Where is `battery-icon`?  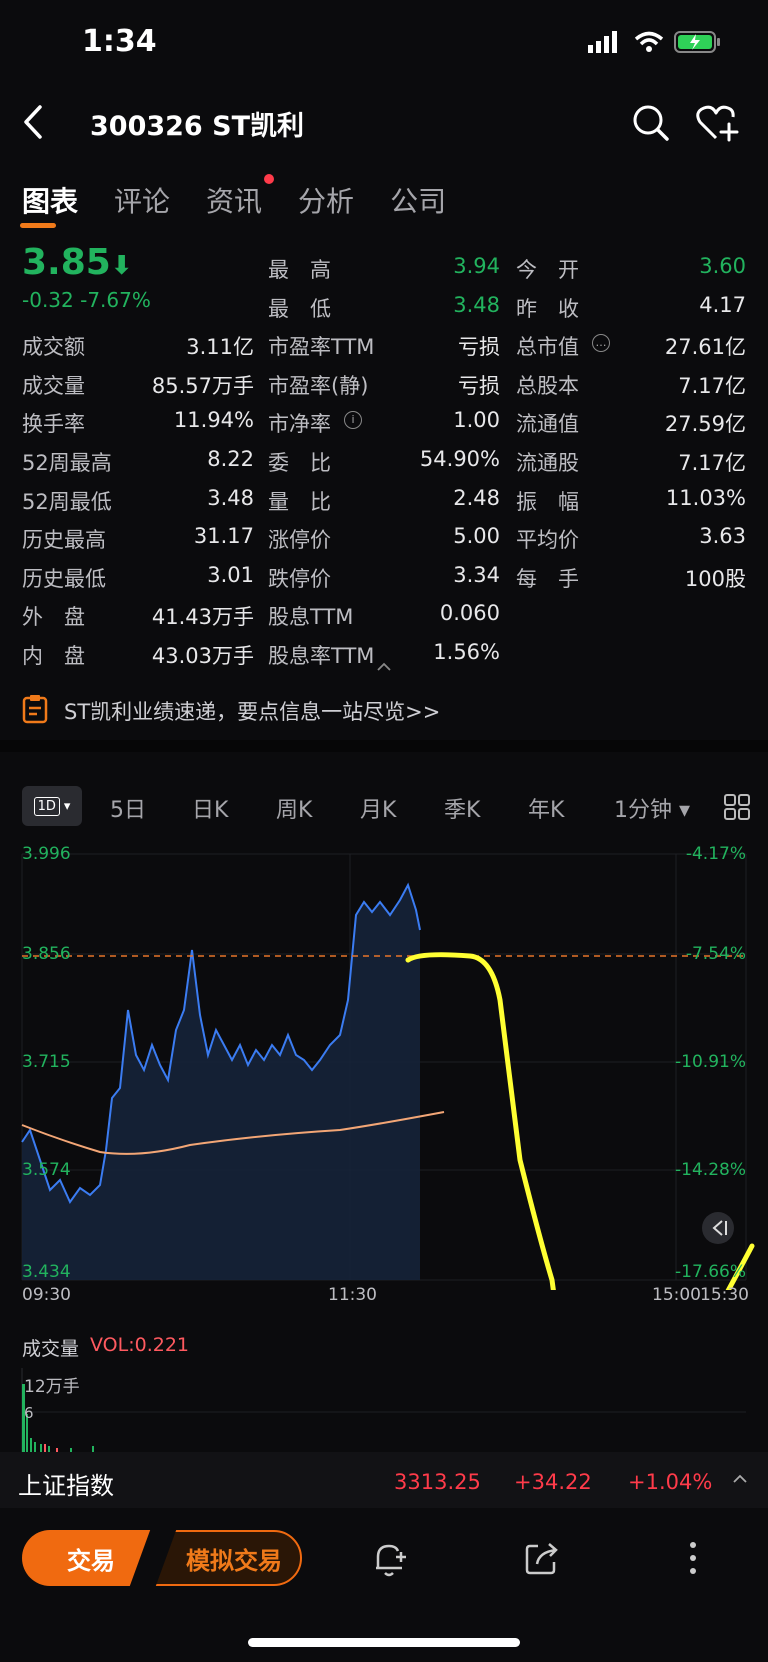
battery-icon is located at coordinates (697, 42).